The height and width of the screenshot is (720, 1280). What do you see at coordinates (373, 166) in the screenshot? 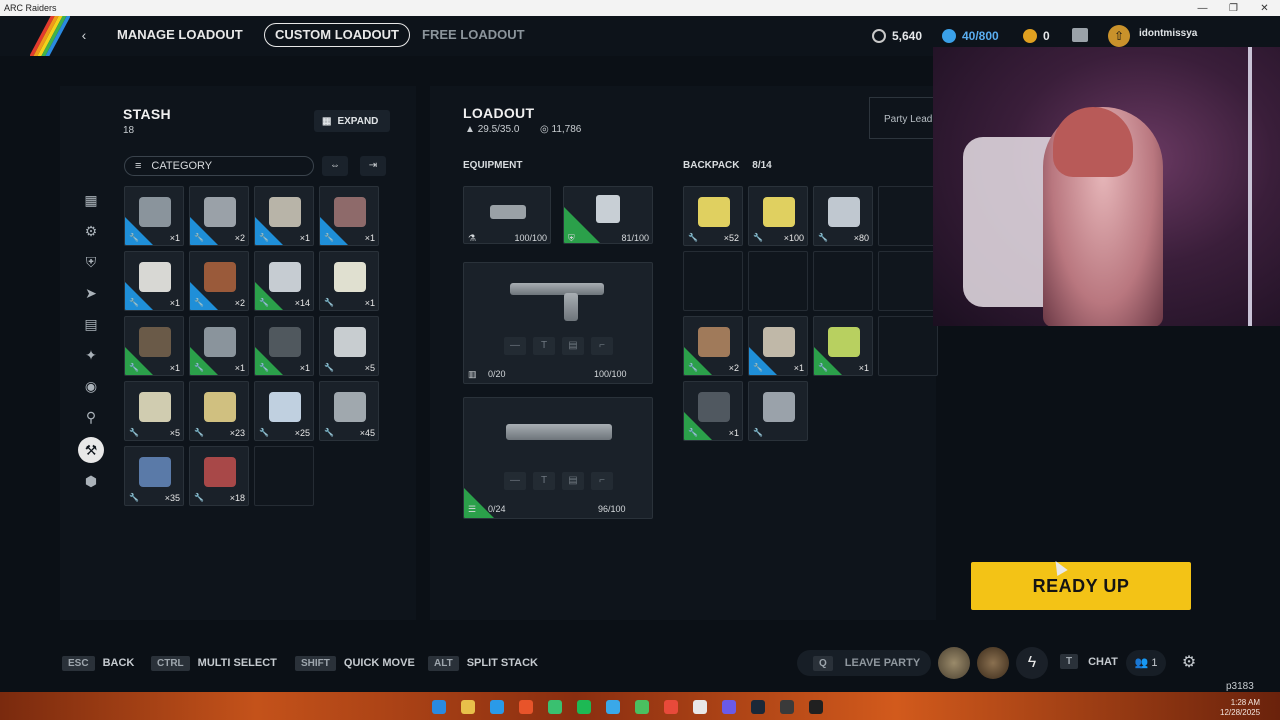
I see `transfer-button: ⇥` at bounding box center [373, 166].